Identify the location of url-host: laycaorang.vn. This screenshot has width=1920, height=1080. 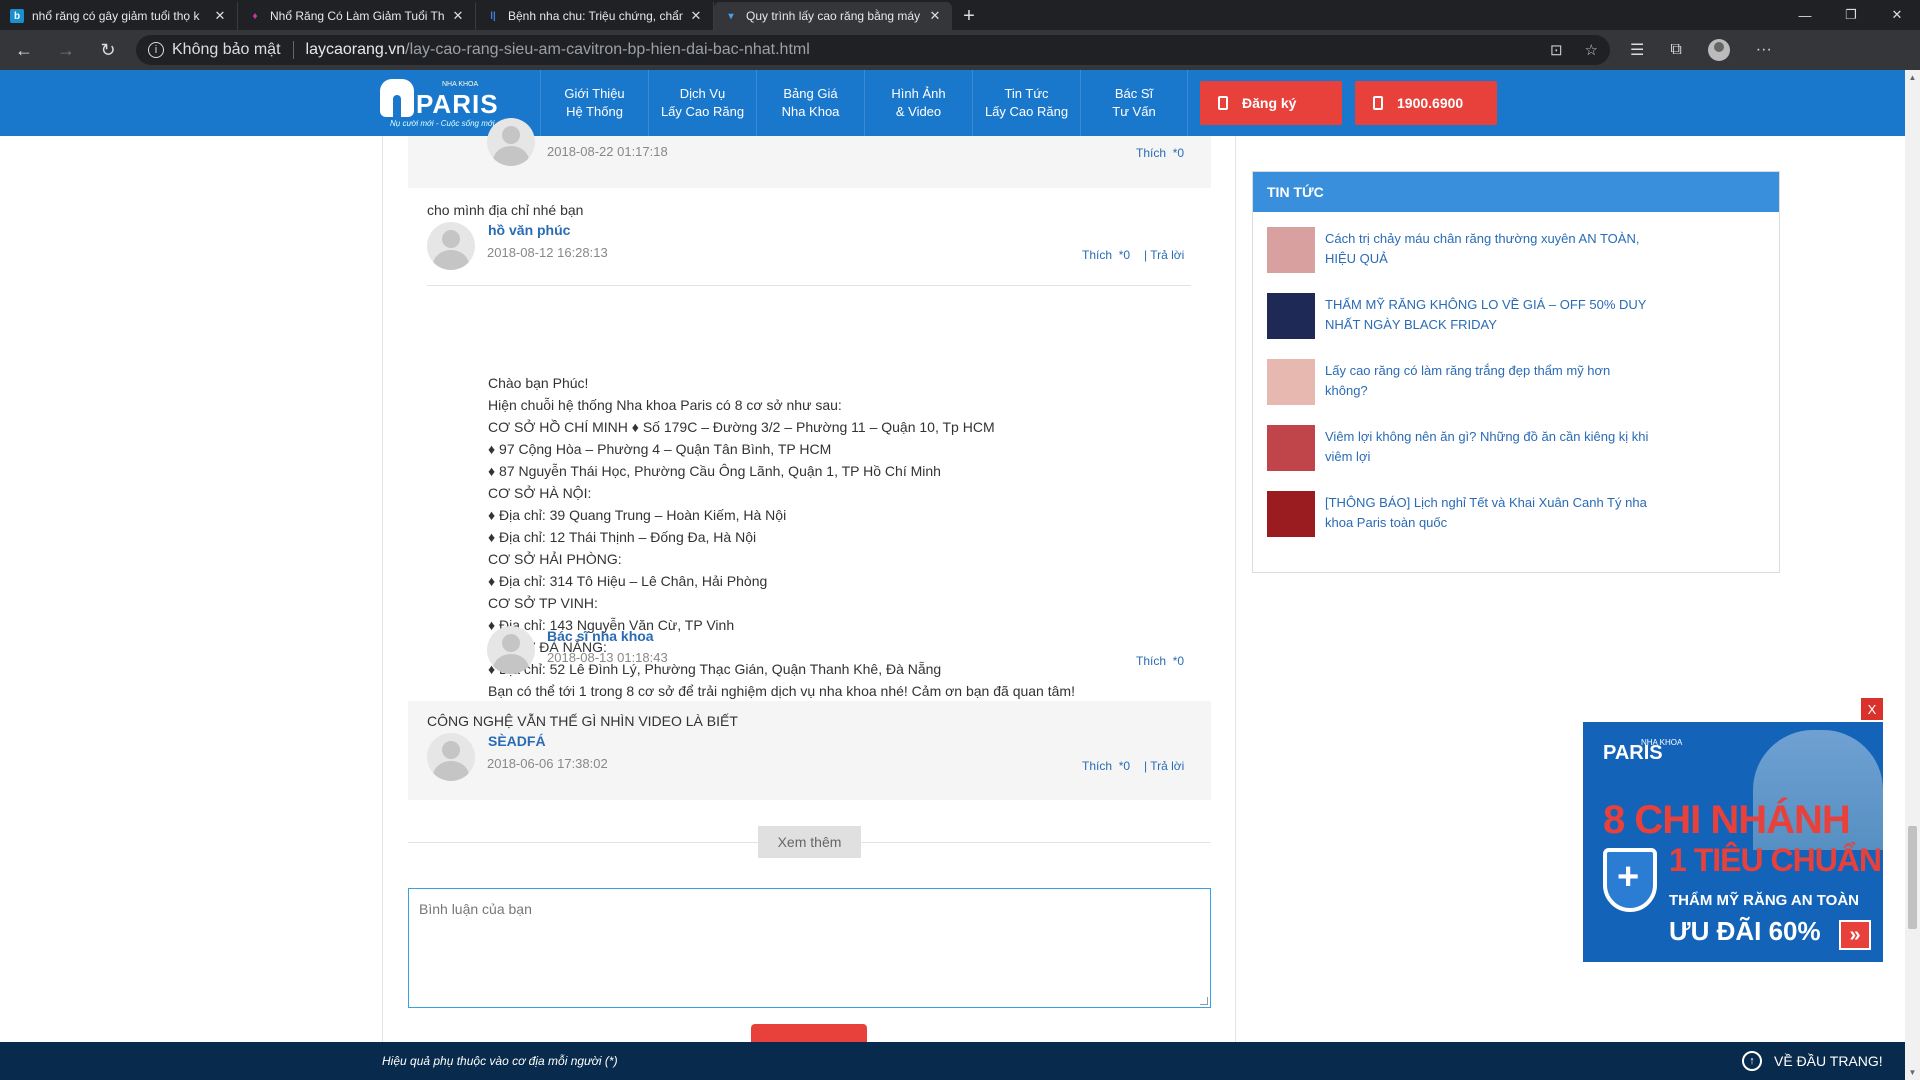
(355, 49).